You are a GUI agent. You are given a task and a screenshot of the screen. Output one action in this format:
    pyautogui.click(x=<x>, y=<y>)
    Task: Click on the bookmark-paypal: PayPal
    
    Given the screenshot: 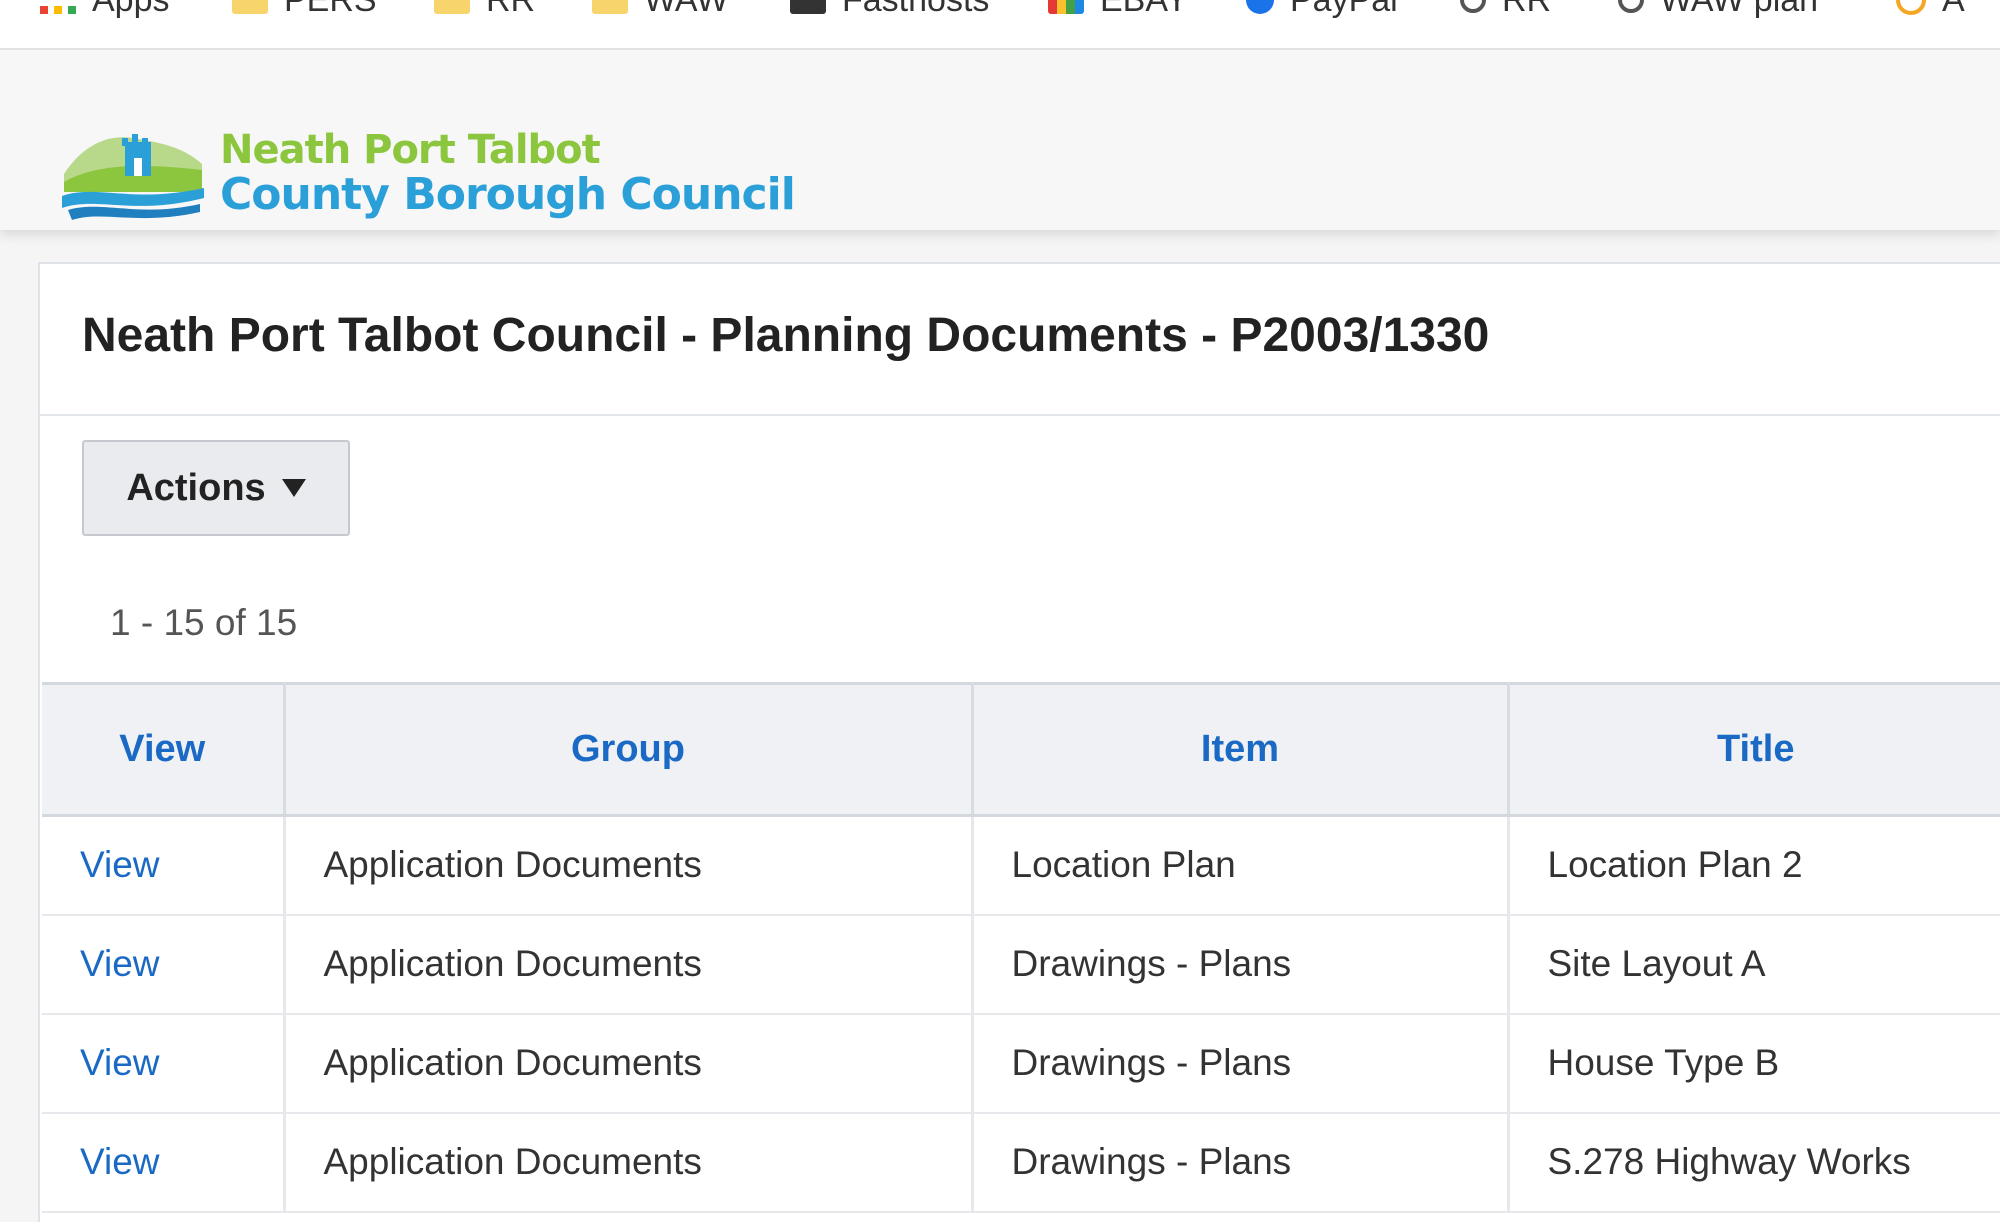 What is the action you would take?
    pyautogui.click(x=1322, y=9)
    